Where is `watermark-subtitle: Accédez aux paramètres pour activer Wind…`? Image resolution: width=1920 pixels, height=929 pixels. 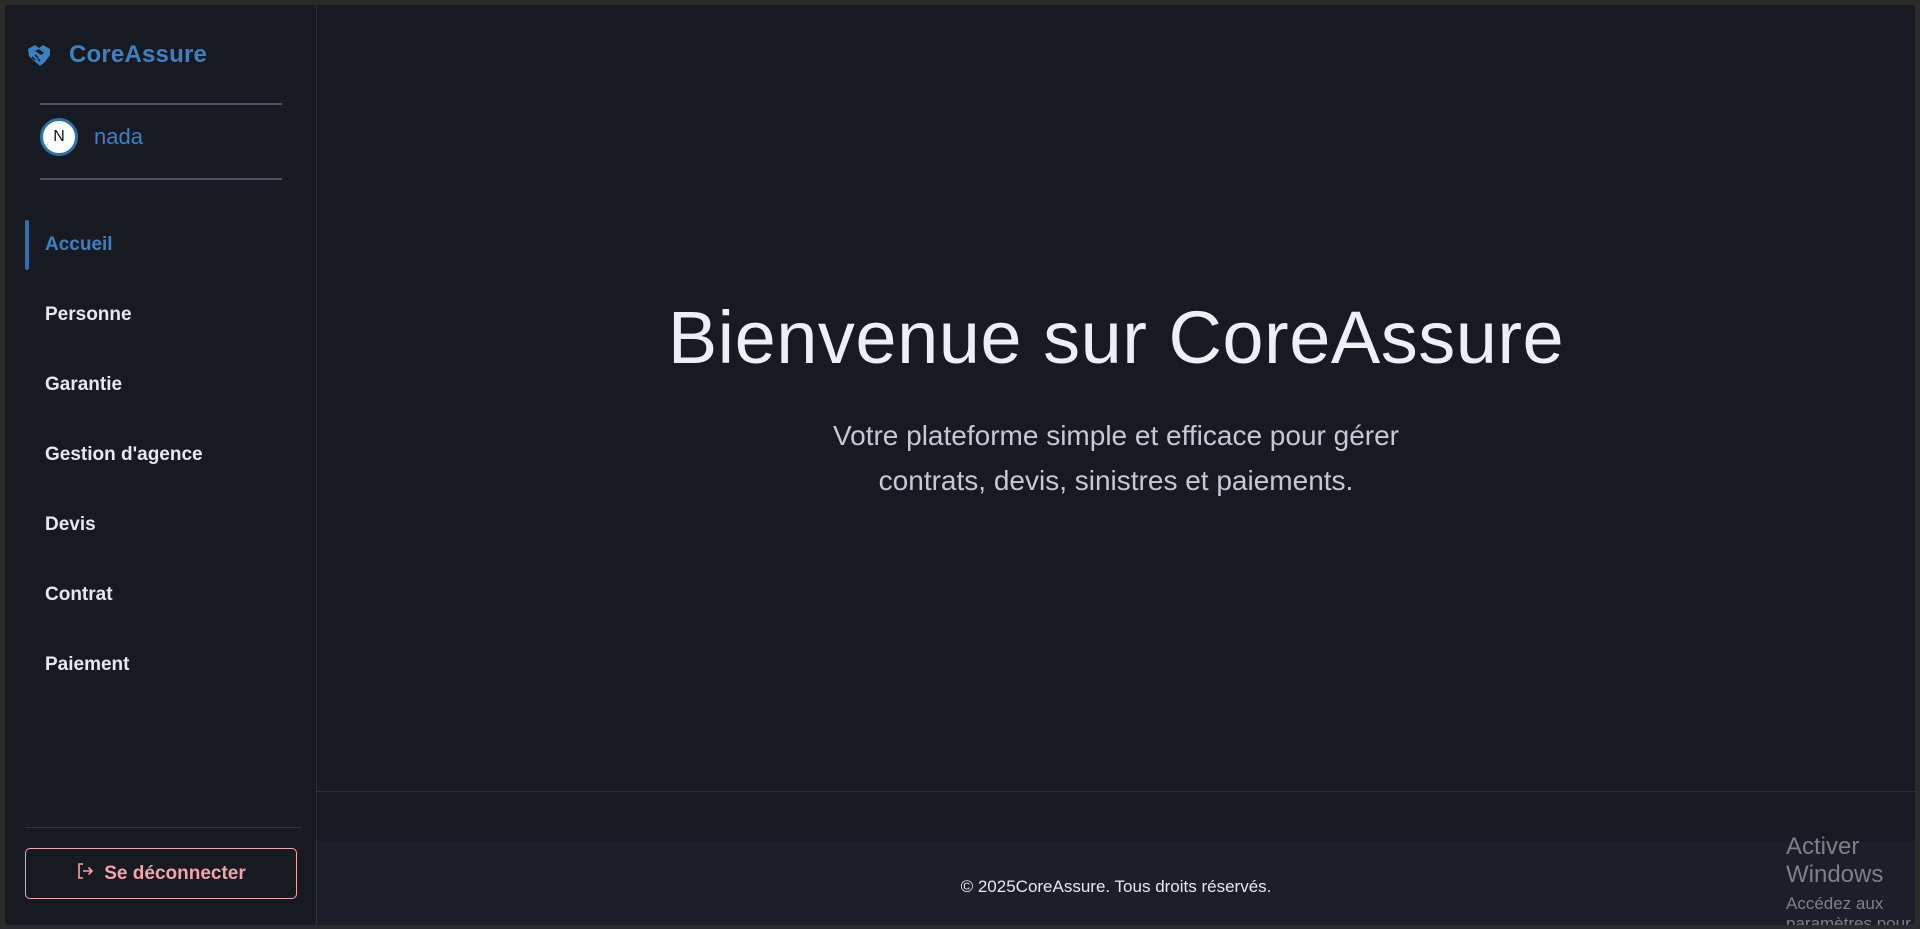
watermark-subtitle: Accédez aux paramètres pour activer Wind… is located at coordinates (1848, 909).